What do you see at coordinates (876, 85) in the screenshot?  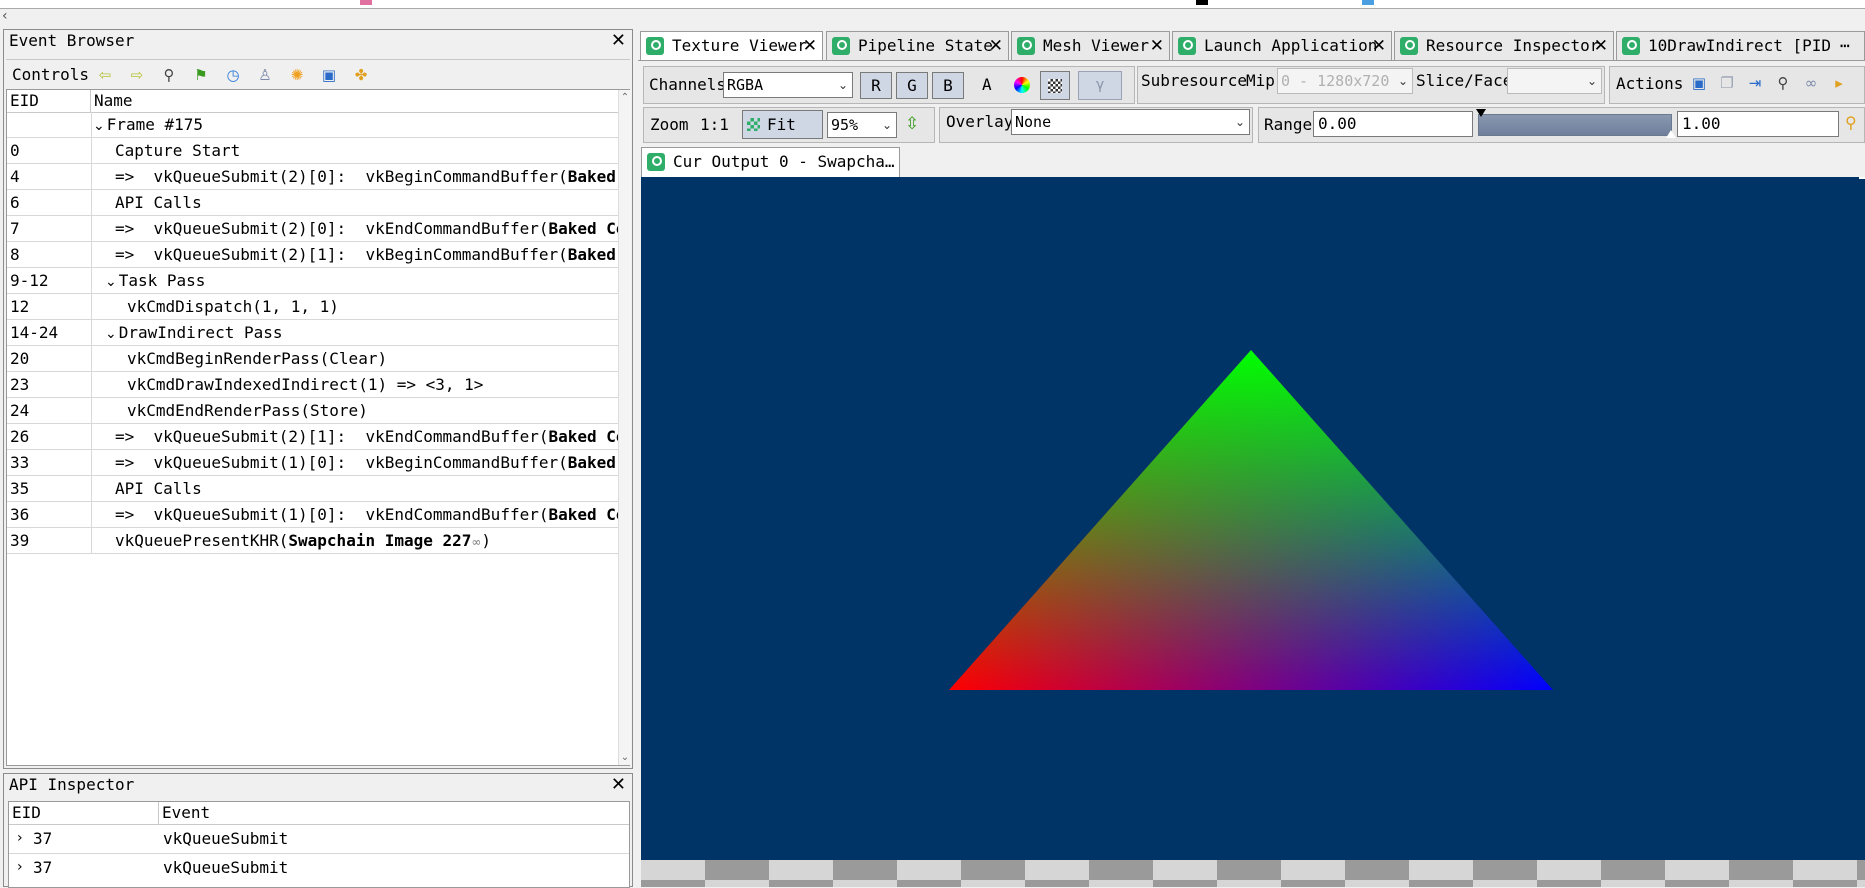 I see `channel-r-toggle: R` at bounding box center [876, 85].